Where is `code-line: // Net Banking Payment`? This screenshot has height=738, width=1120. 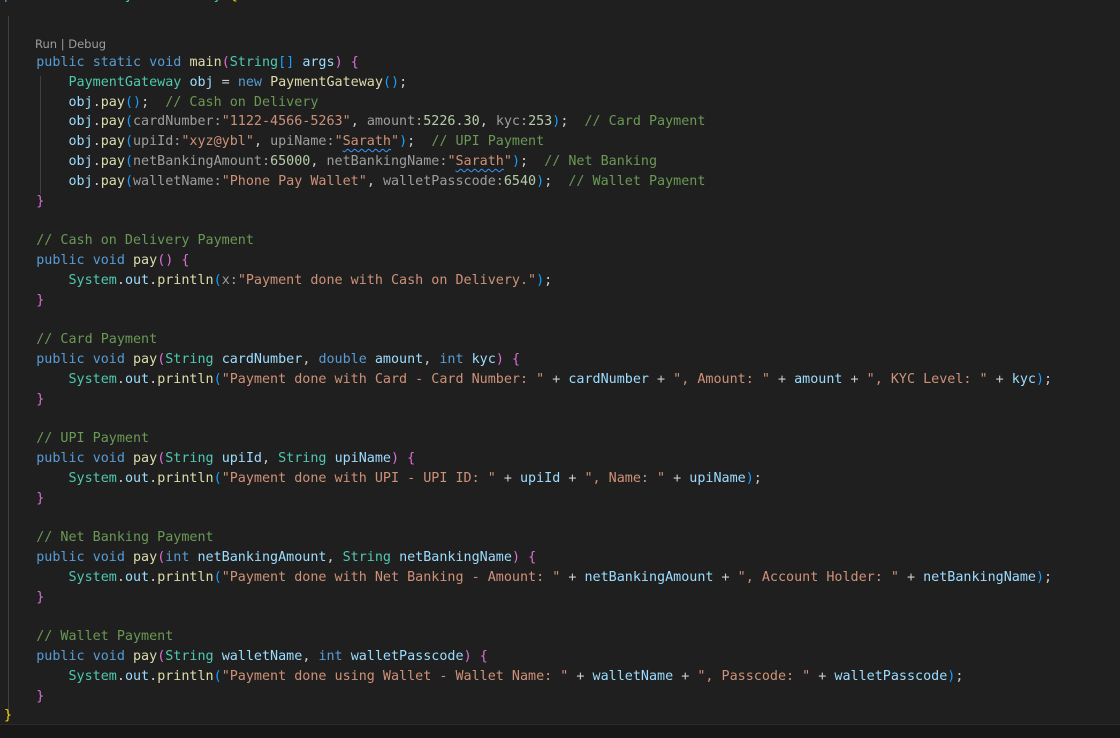 code-line: // Net Banking Payment is located at coordinates (109, 538).